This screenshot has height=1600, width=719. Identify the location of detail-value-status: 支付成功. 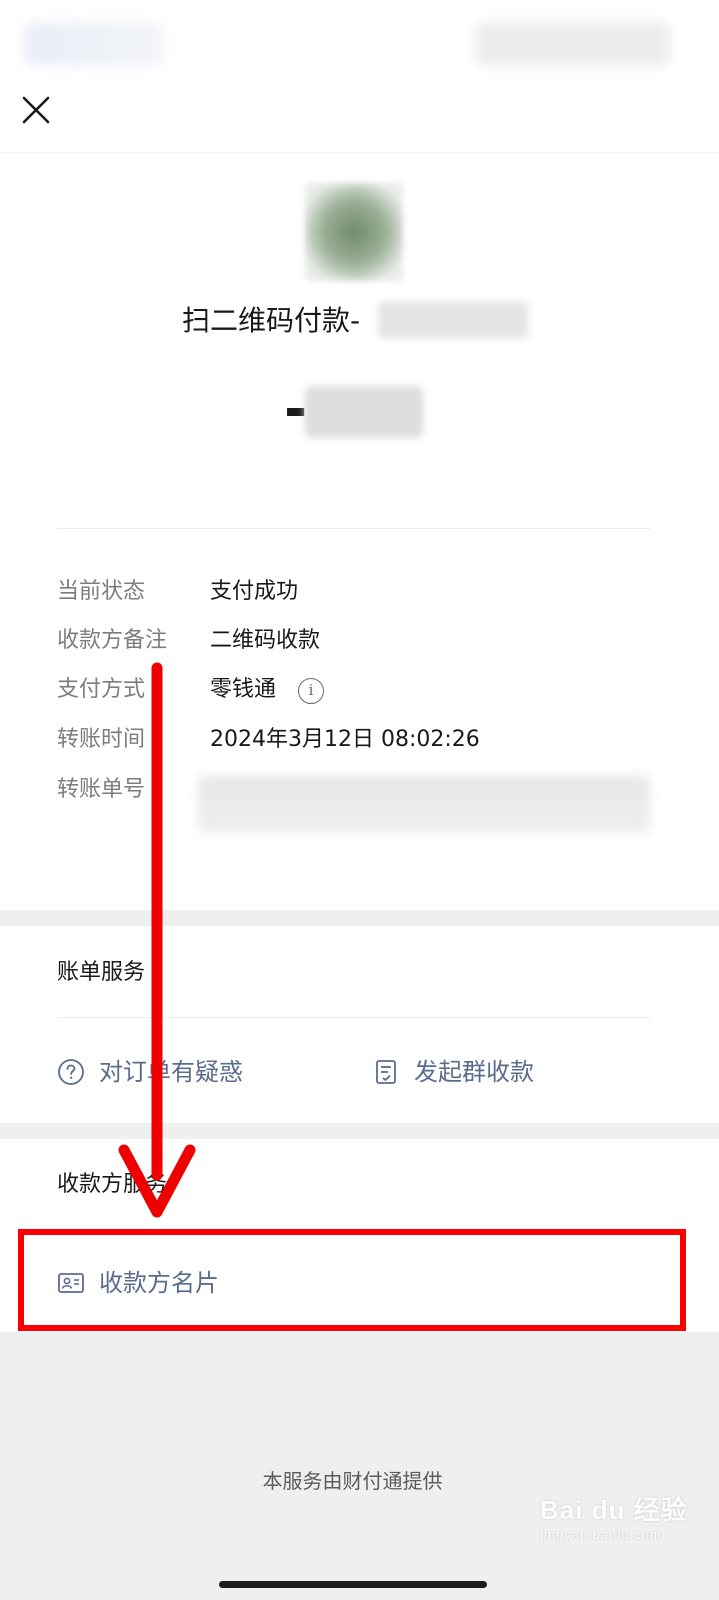
(254, 591).